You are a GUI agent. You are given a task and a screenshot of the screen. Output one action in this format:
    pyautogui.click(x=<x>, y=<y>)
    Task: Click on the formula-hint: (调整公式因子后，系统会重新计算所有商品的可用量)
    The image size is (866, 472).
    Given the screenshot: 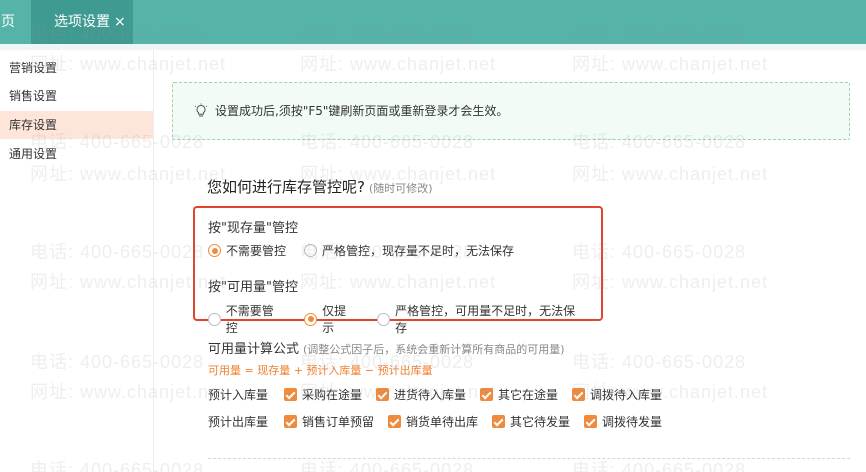 What is the action you would take?
    pyautogui.click(x=434, y=349)
    